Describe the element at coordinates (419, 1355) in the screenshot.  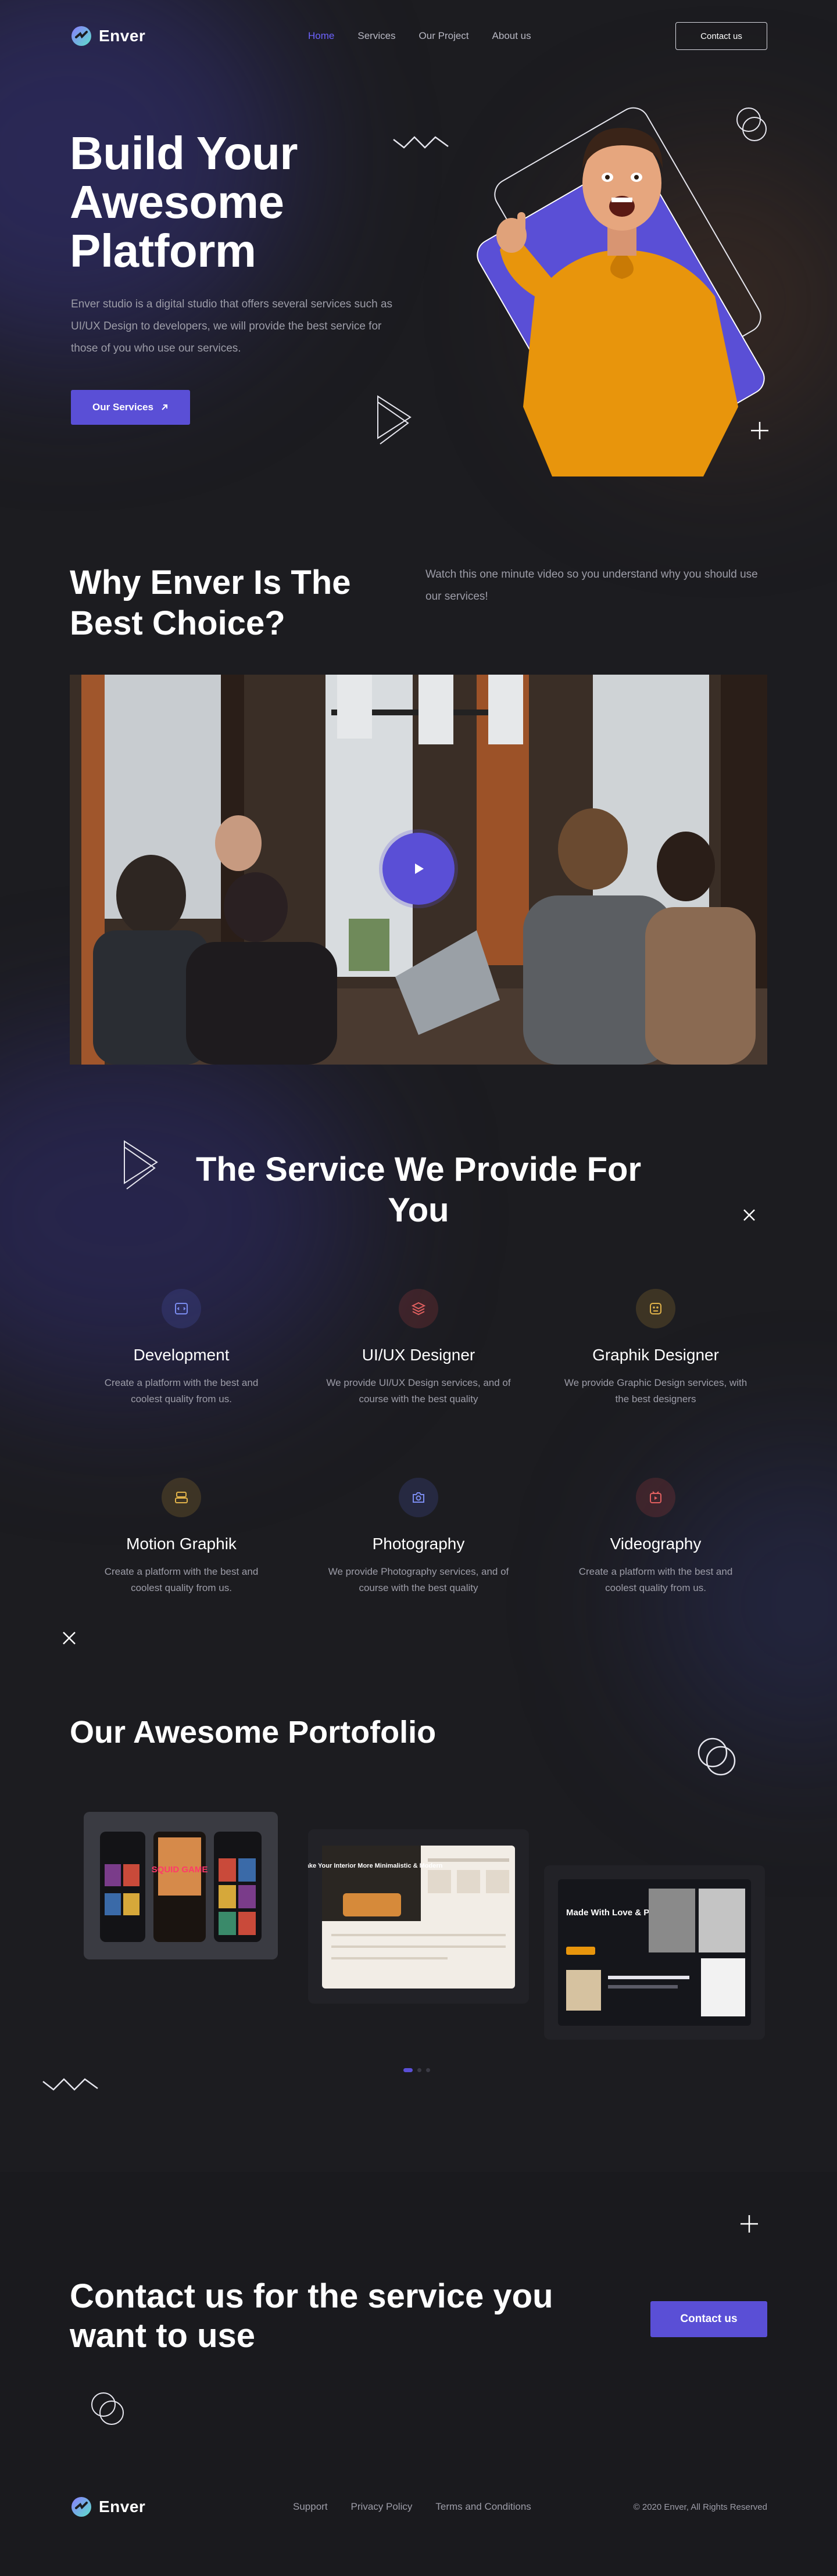
I see `service-name: UI/UX Designer` at that location.